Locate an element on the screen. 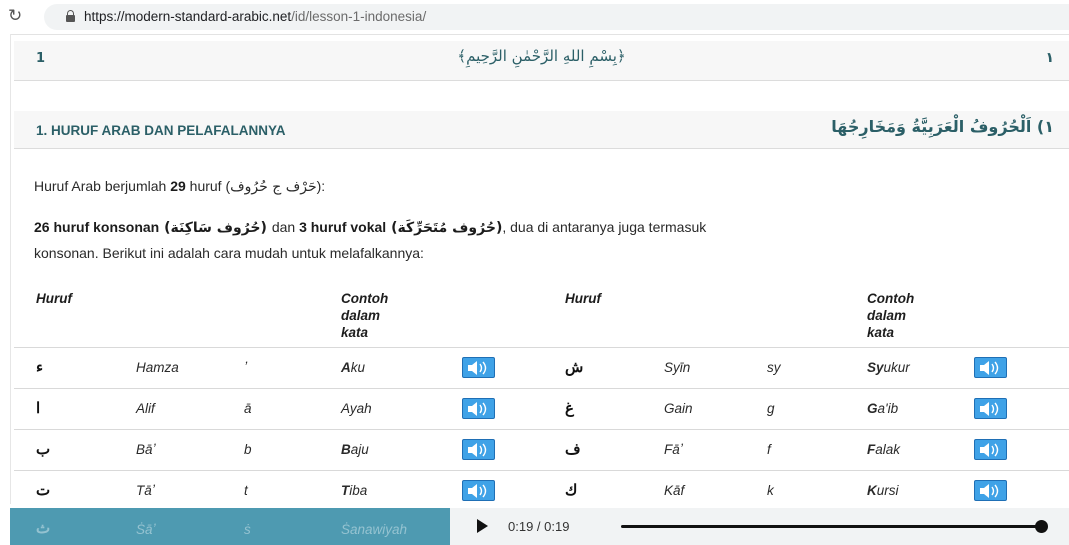 This screenshot has height=545, width=1069. letter-transliteration: g is located at coordinates (771, 408).